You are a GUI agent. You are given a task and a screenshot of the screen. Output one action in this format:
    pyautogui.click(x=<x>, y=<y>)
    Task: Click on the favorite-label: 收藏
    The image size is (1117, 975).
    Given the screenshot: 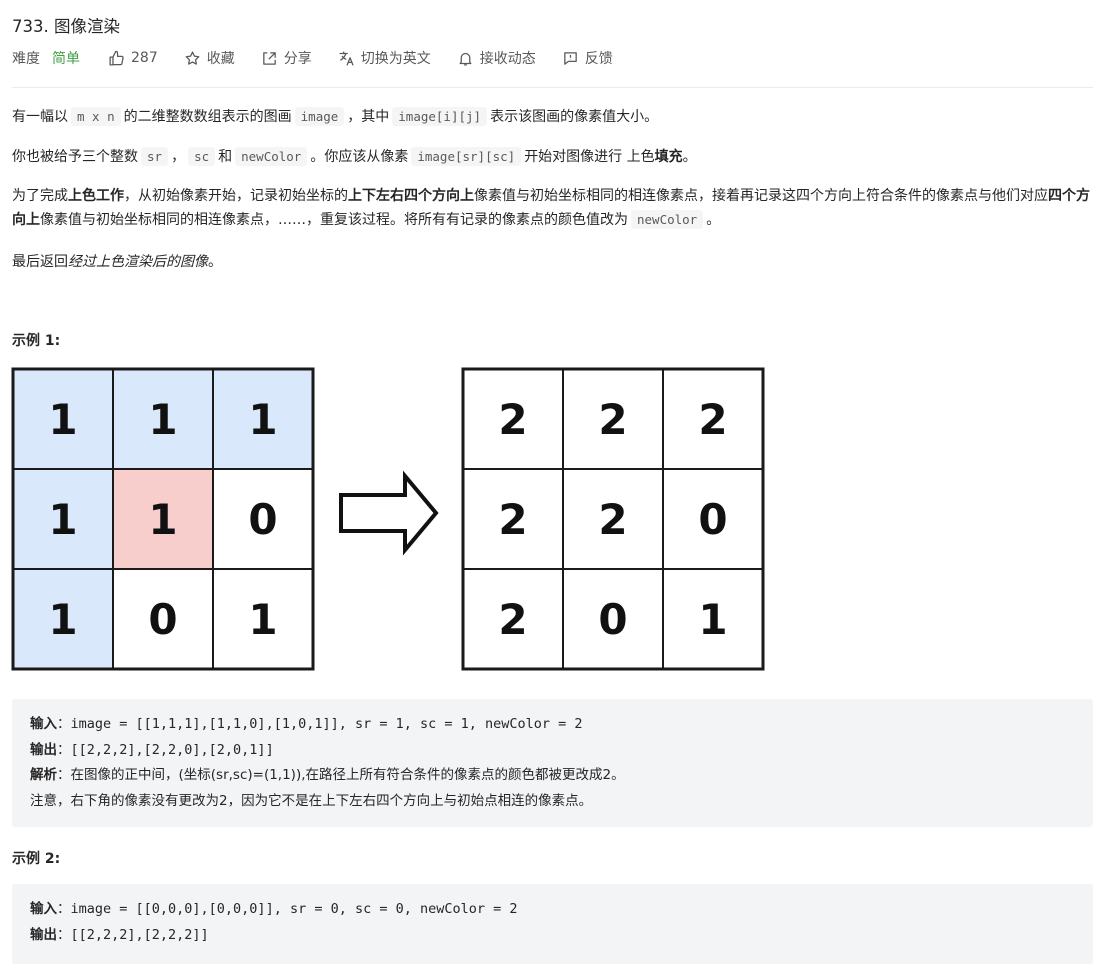 What is the action you would take?
    pyautogui.click(x=220, y=59)
    